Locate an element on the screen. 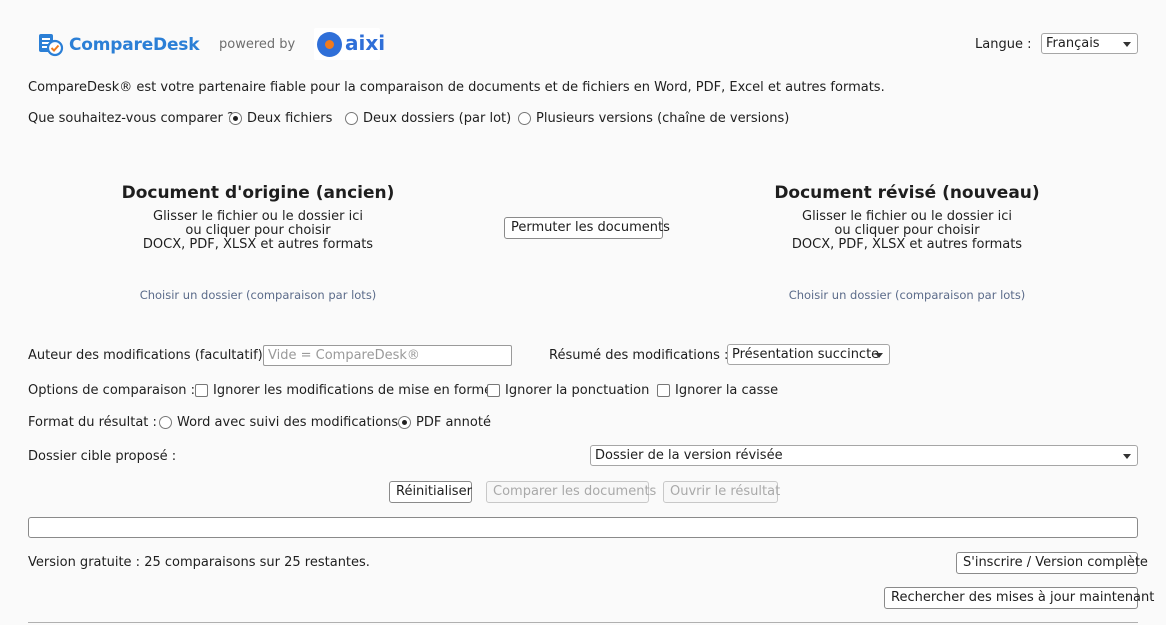  target-folder-select: Dossier de la version révisée is located at coordinates (864, 455).